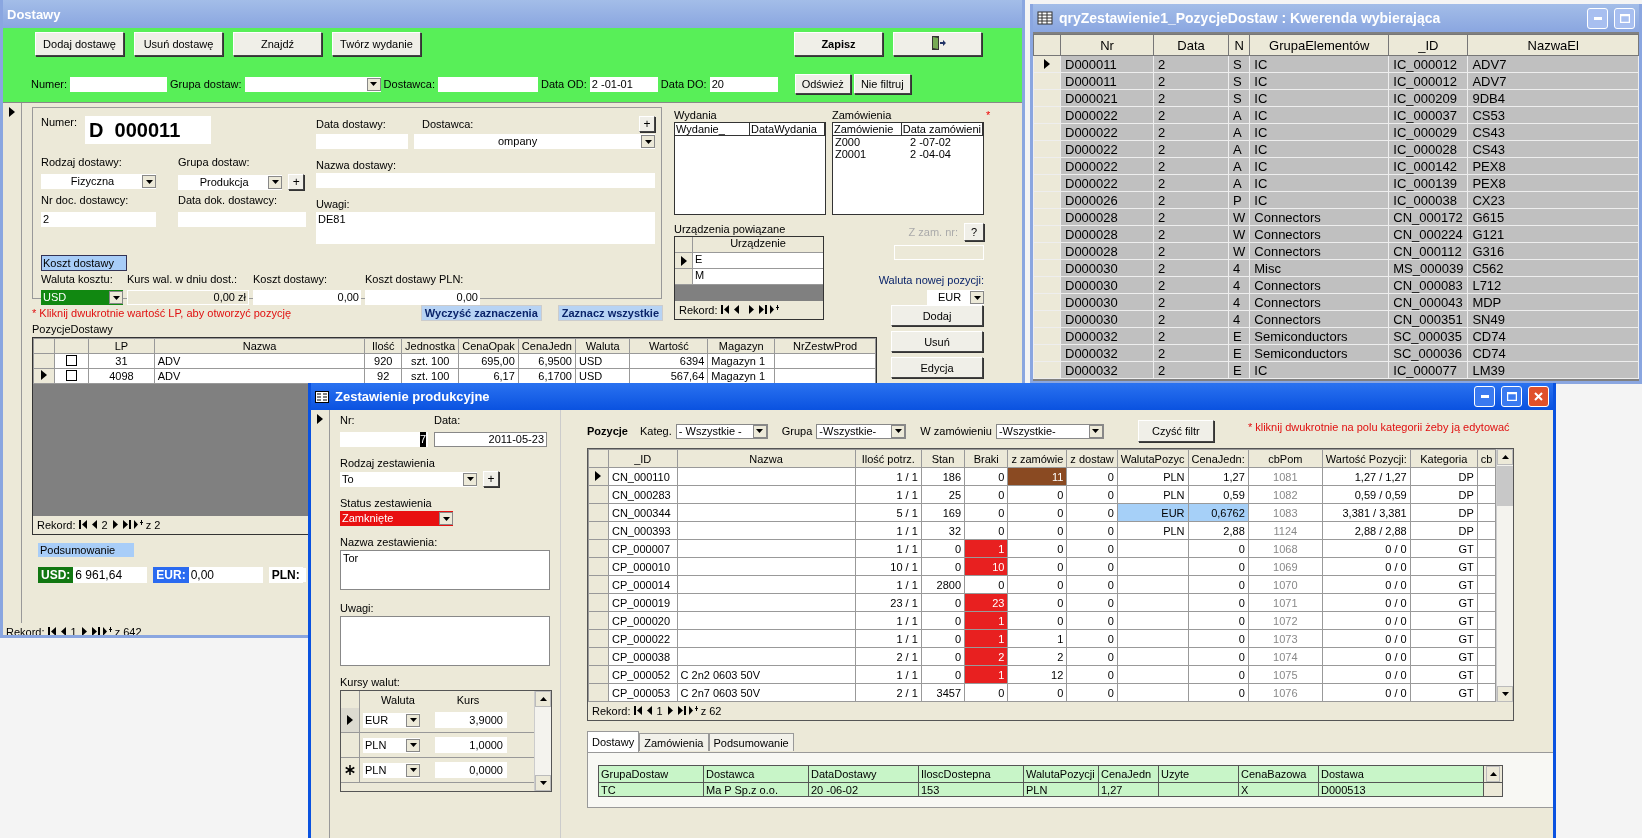 The width and height of the screenshot is (1642, 838). I want to click on toolbar-button: Dodaj dostawę, so click(79, 44).